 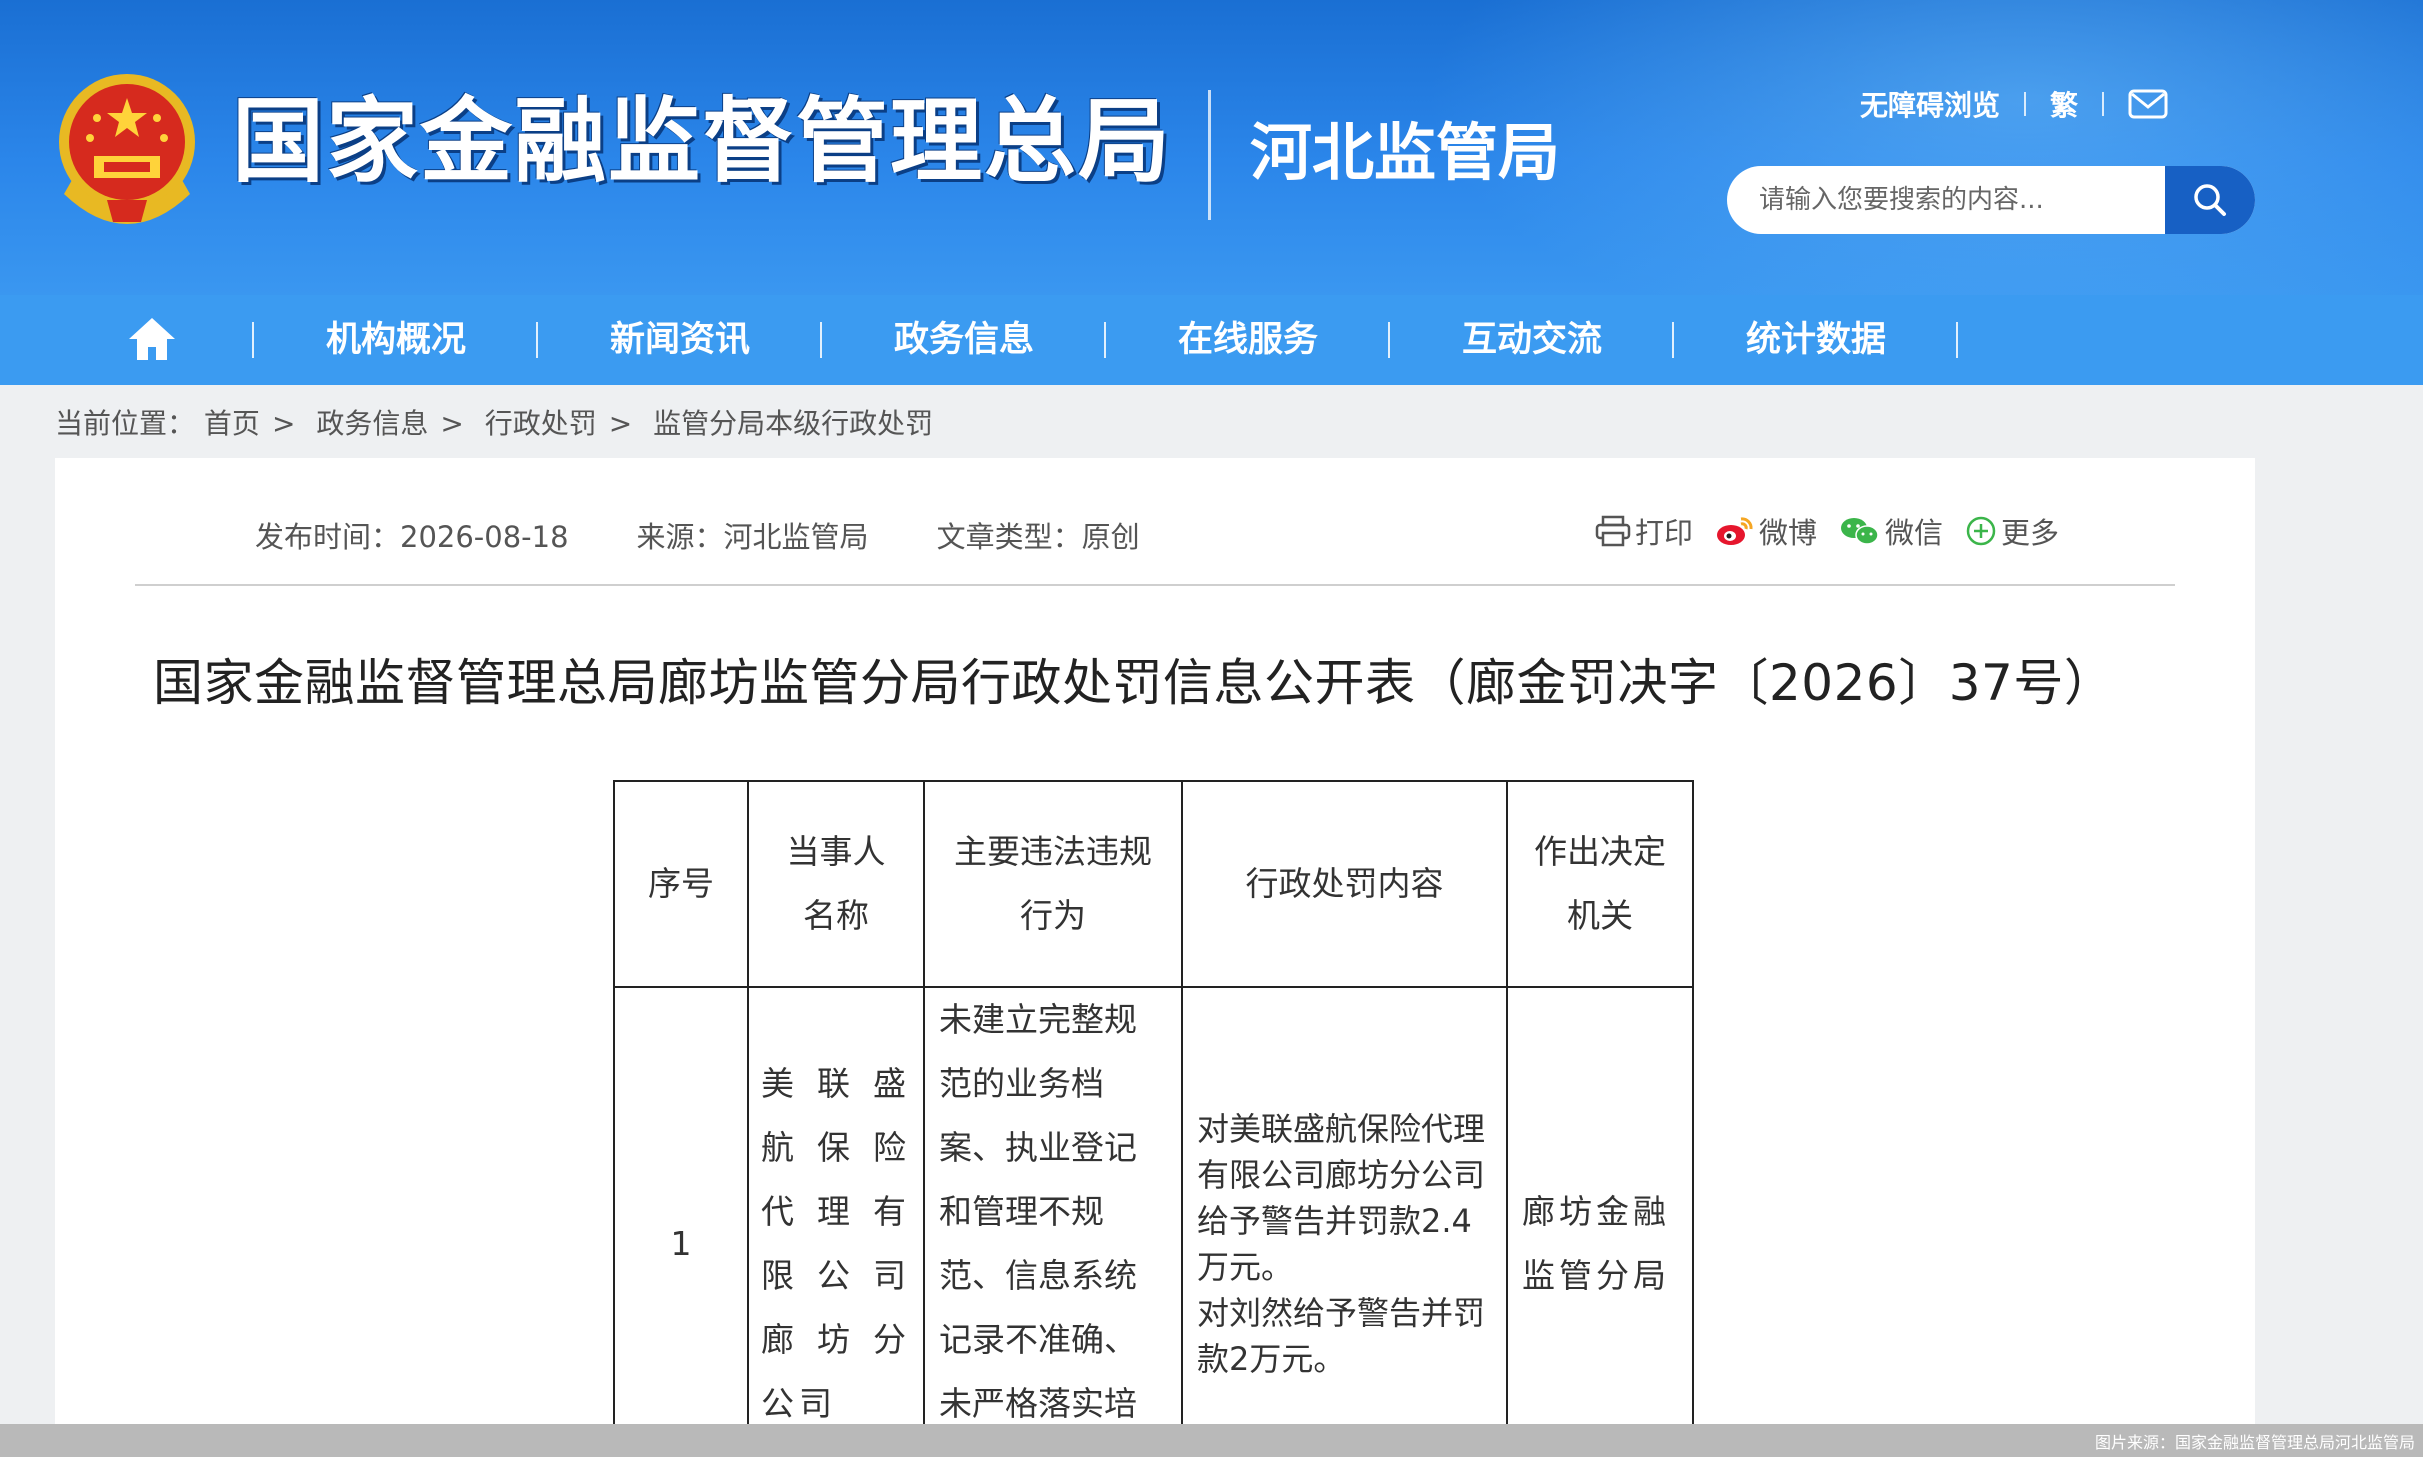 I want to click on penalty-individual: 对刘然给予警告并罚款2万元。, so click(x=1341, y=1336).